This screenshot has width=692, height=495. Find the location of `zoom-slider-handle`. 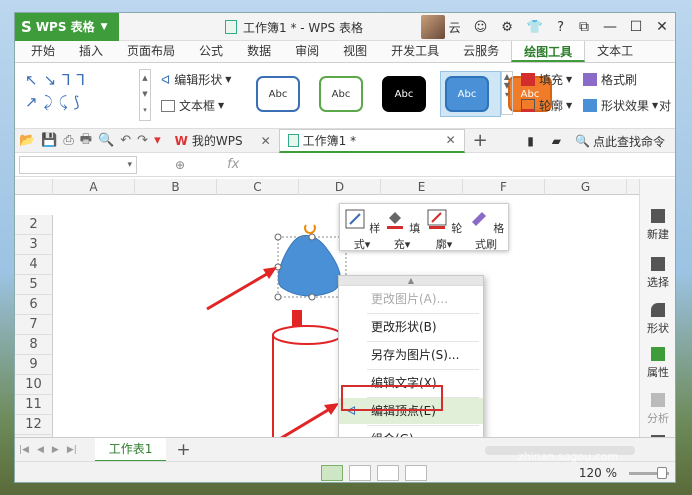

zoom-slider-handle is located at coordinates (662, 473).